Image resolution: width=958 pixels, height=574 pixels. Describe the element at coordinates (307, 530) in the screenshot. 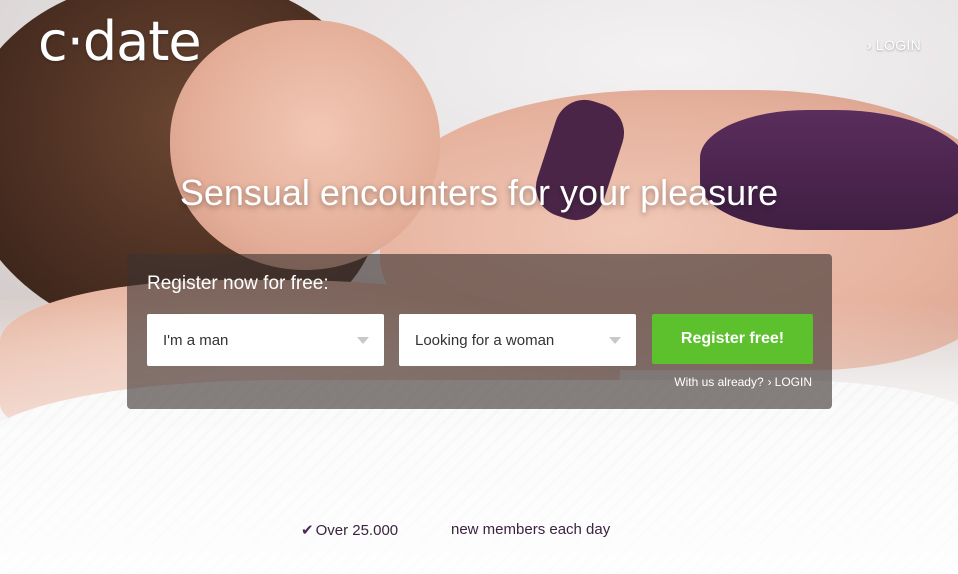

I see `checkmark-icon: ✔` at that location.